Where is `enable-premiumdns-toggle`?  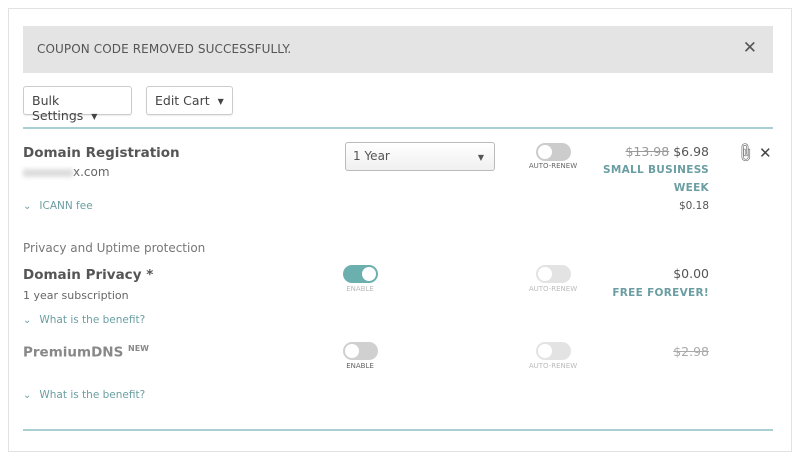 enable-premiumdns-toggle is located at coordinates (360, 351).